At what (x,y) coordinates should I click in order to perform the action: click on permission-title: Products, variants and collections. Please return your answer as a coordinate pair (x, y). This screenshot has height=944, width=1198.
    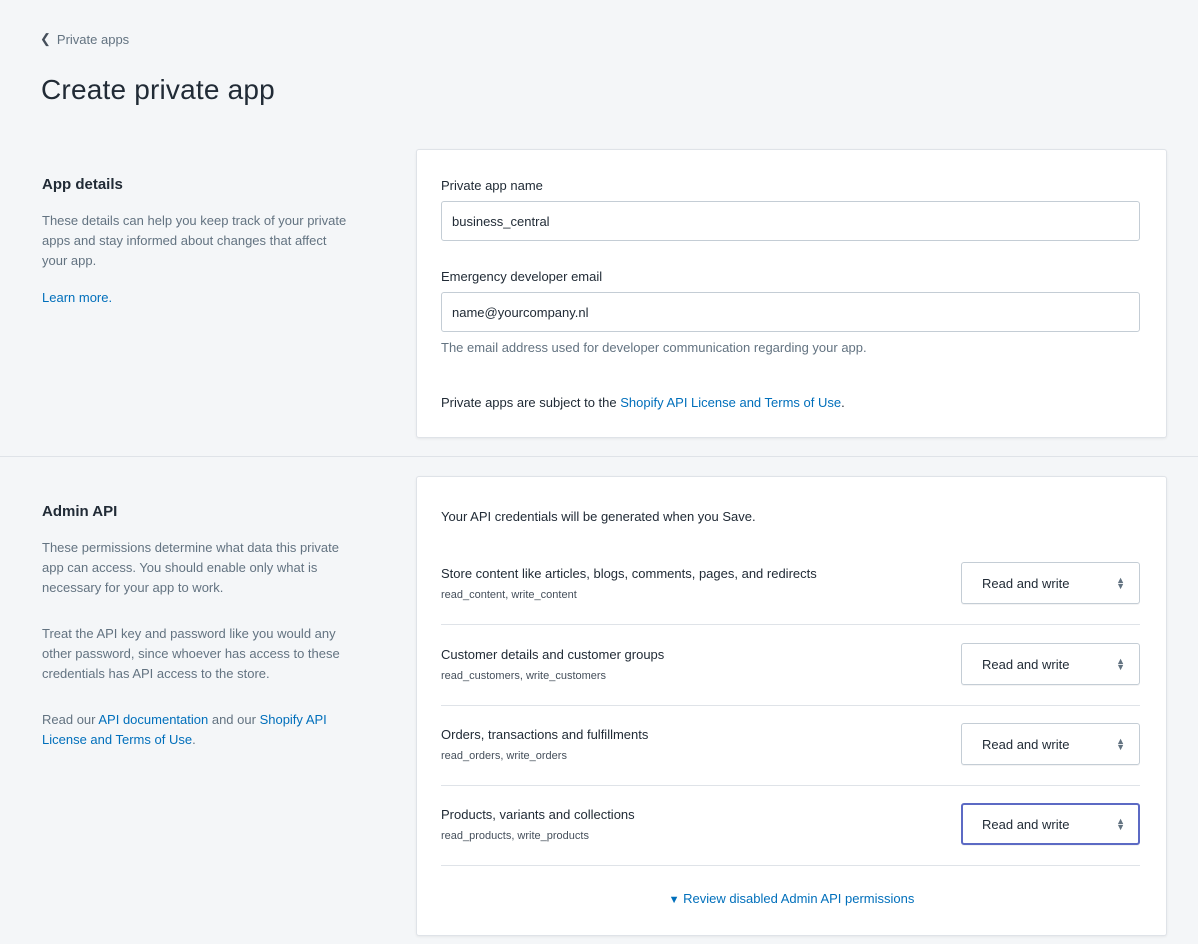
    Looking at the image, I should click on (538, 814).